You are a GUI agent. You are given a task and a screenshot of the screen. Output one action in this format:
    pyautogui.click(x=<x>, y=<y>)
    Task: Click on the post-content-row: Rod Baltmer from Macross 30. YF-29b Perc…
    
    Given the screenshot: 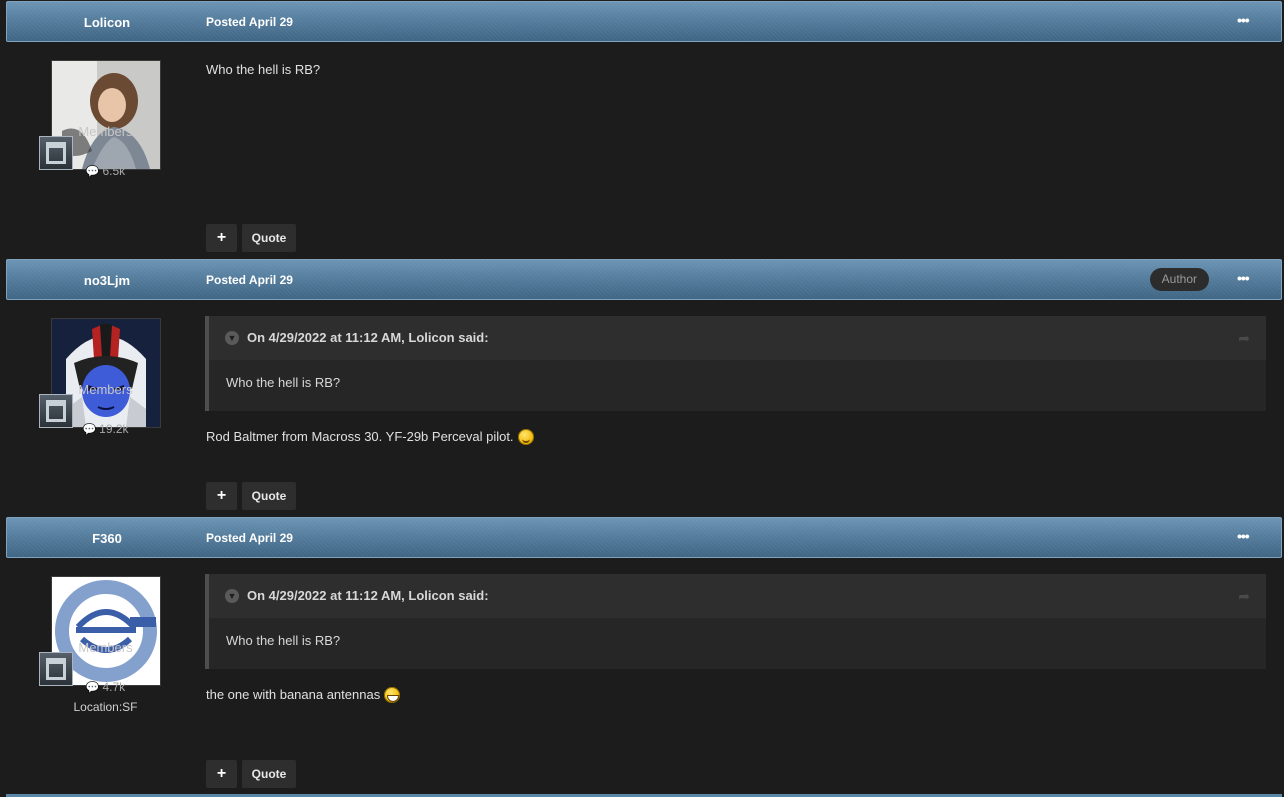 What is the action you would take?
    pyautogui.click(x=370, y=437)
    